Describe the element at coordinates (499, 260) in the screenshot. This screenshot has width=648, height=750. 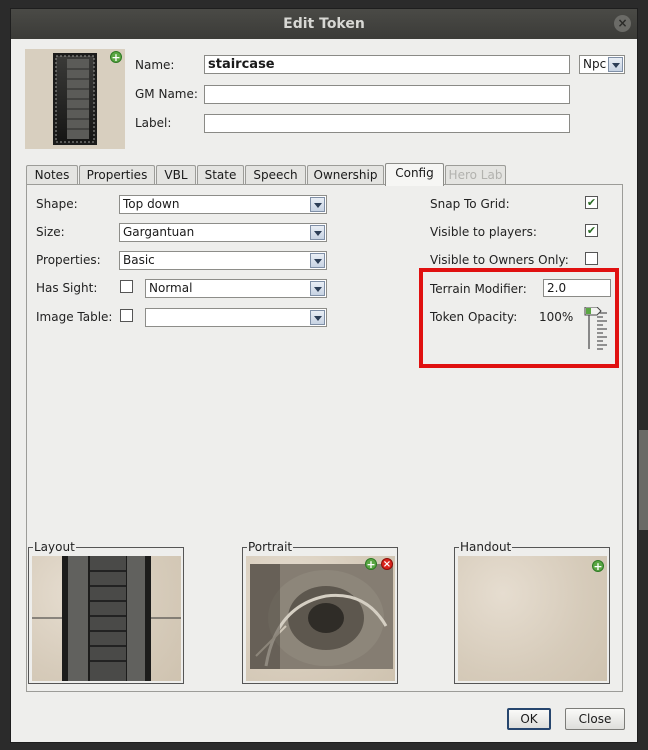
I see `visible-to-owners-label: Visible to Owners Only:` at that location.